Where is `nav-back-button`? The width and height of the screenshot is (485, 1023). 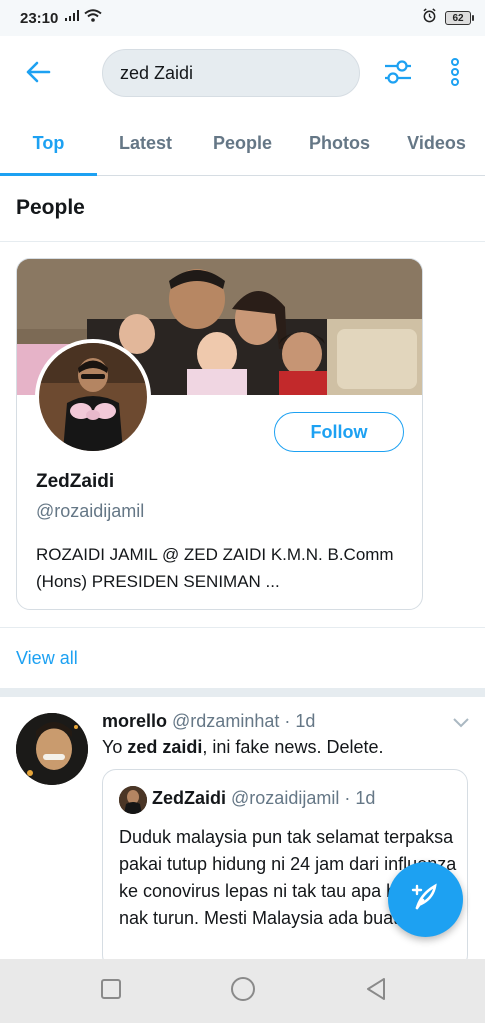 nav-back-button is located at coordinates (376, 991).